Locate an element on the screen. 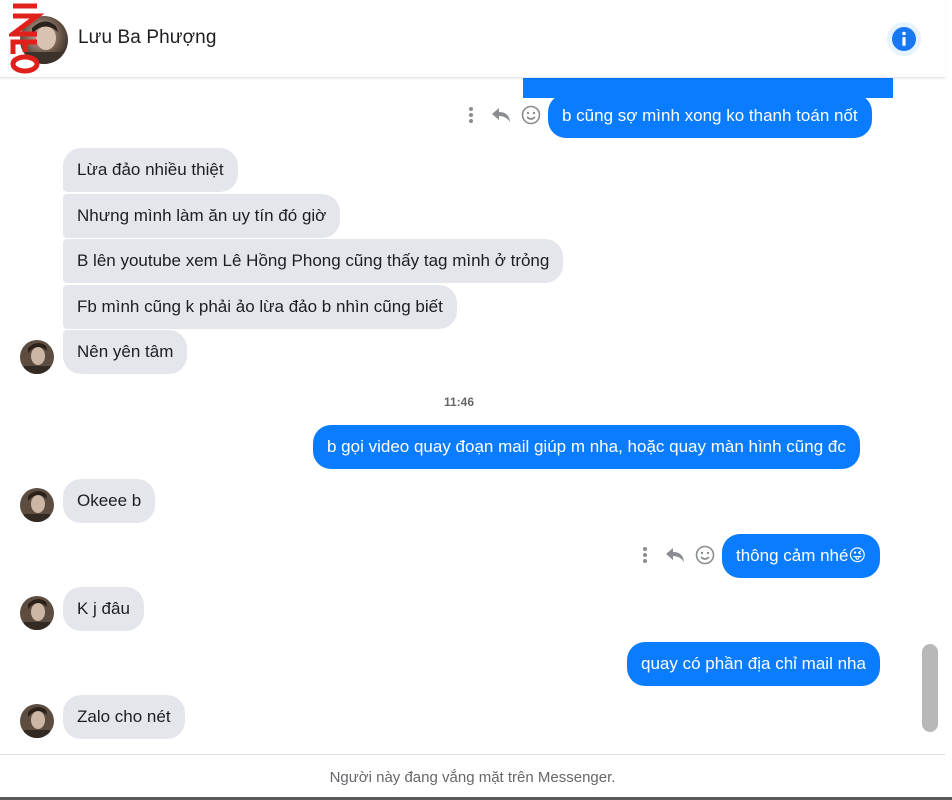 This screenshot has width=952, height=800. conversation-header: Lưu Ba Phượng is located at coordinates (472, 39).